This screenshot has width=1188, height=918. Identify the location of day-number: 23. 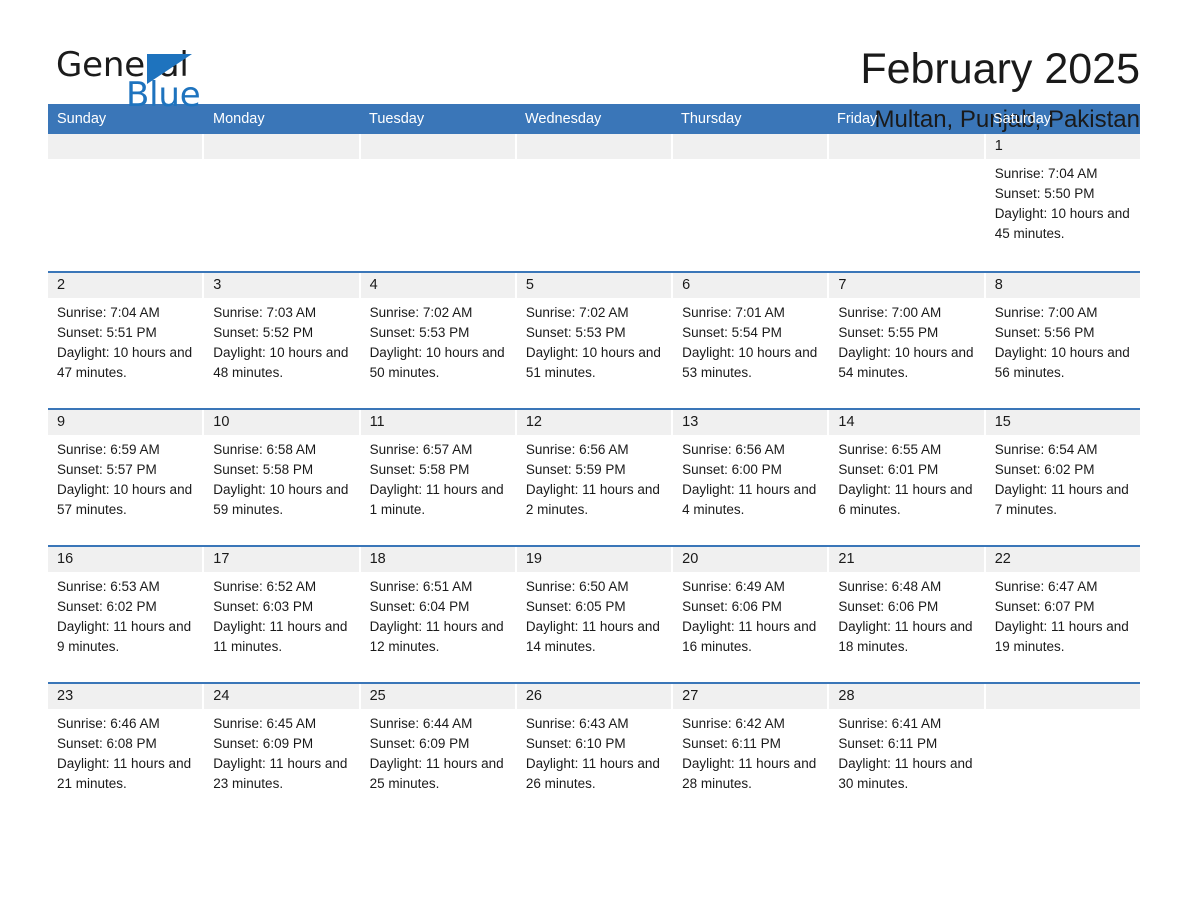
(125, 696).